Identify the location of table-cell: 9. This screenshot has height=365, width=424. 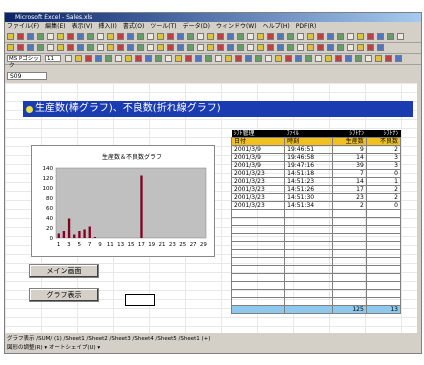
(349, 149).